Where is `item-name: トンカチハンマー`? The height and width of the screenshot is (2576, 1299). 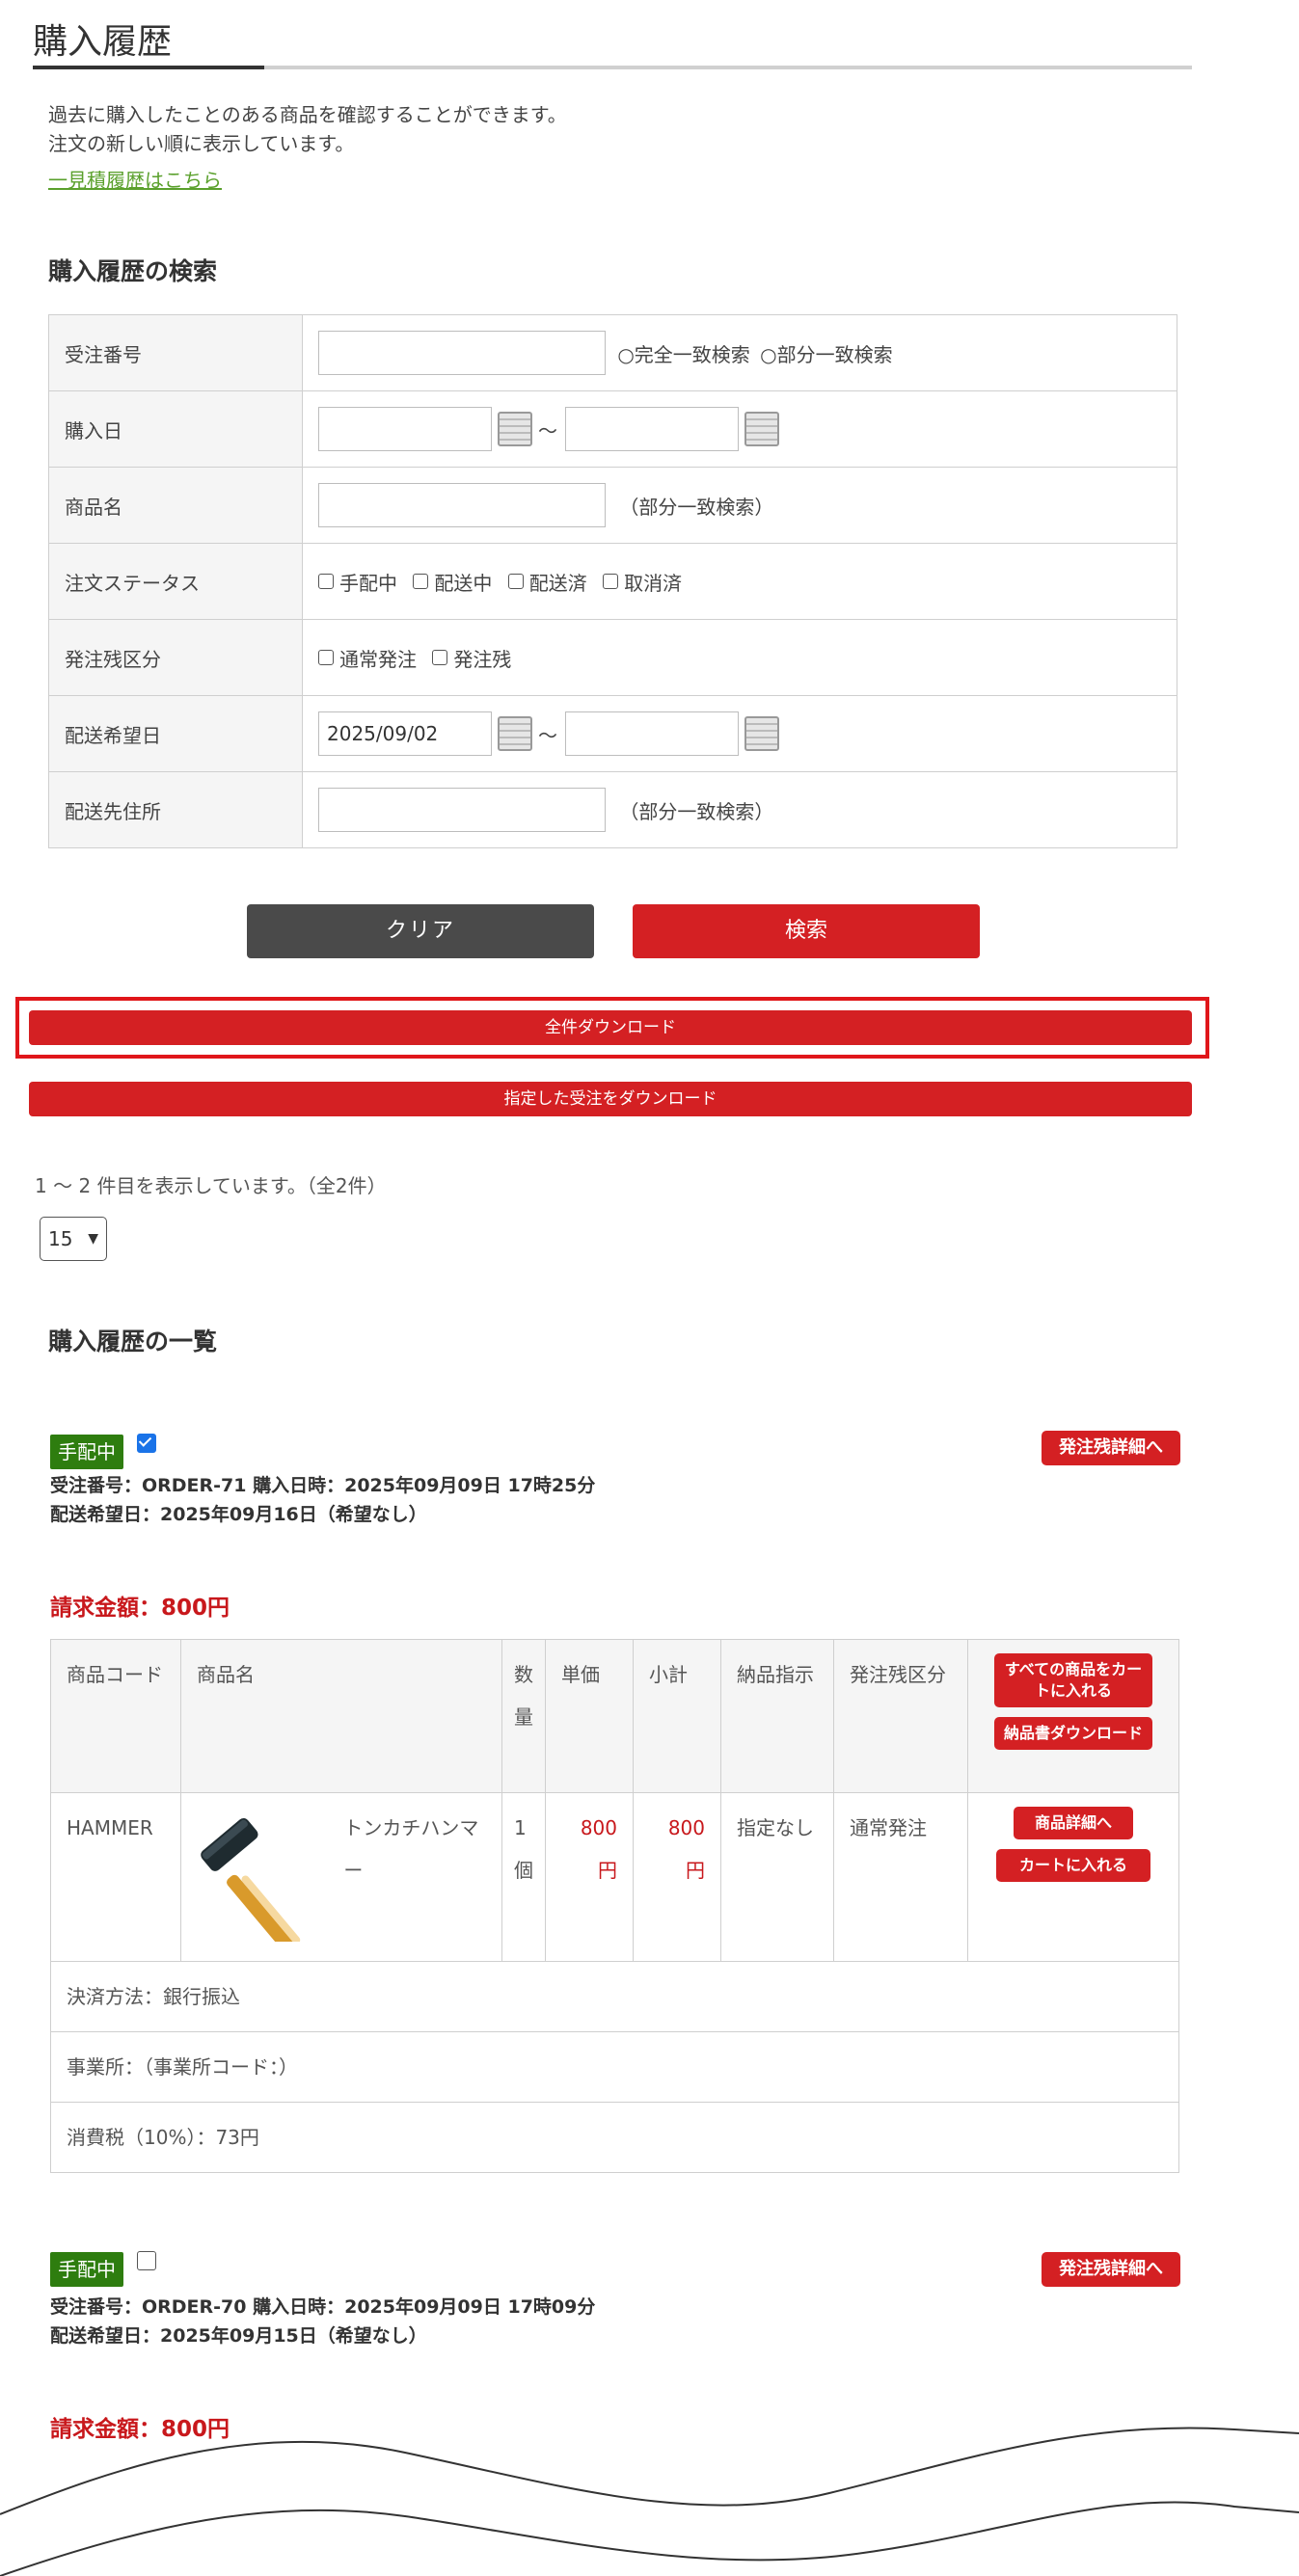
item-name: トンカチハンマー is located at coordinates (411, 1849).